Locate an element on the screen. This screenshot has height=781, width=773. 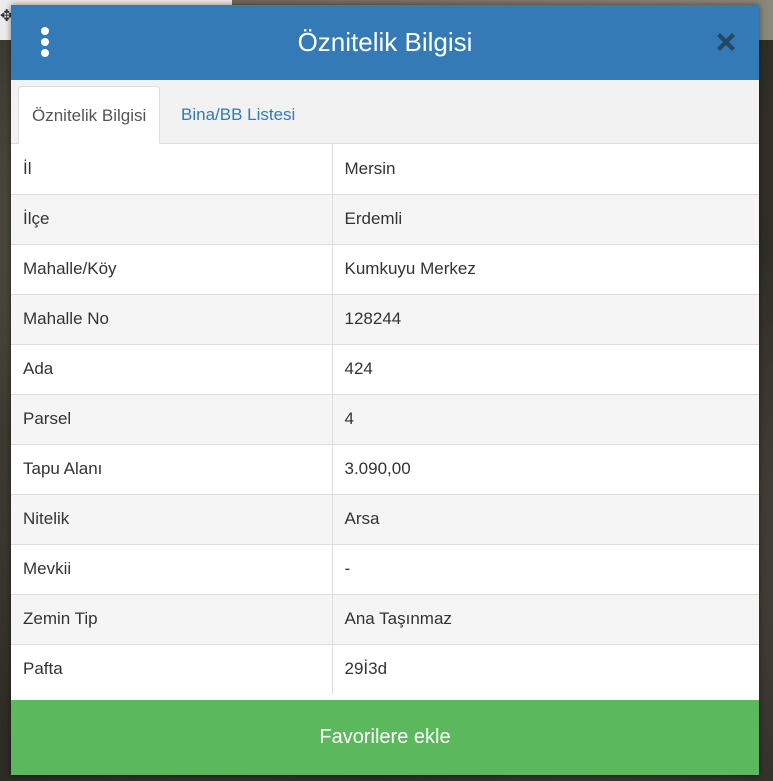
dialog-header: Öznitelik Bilgisi is located at coordinates (385, 42).